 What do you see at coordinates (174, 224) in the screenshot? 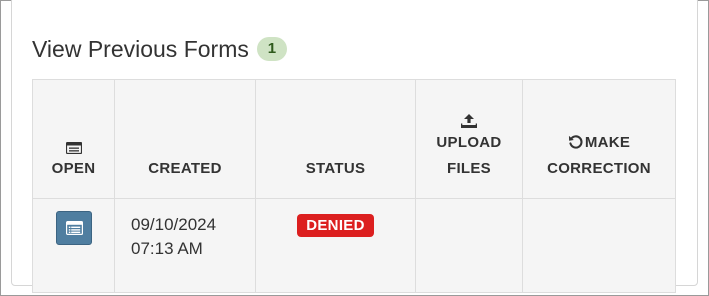
I see `created-date: 09/10/2024` at bounding box center [174, 224].